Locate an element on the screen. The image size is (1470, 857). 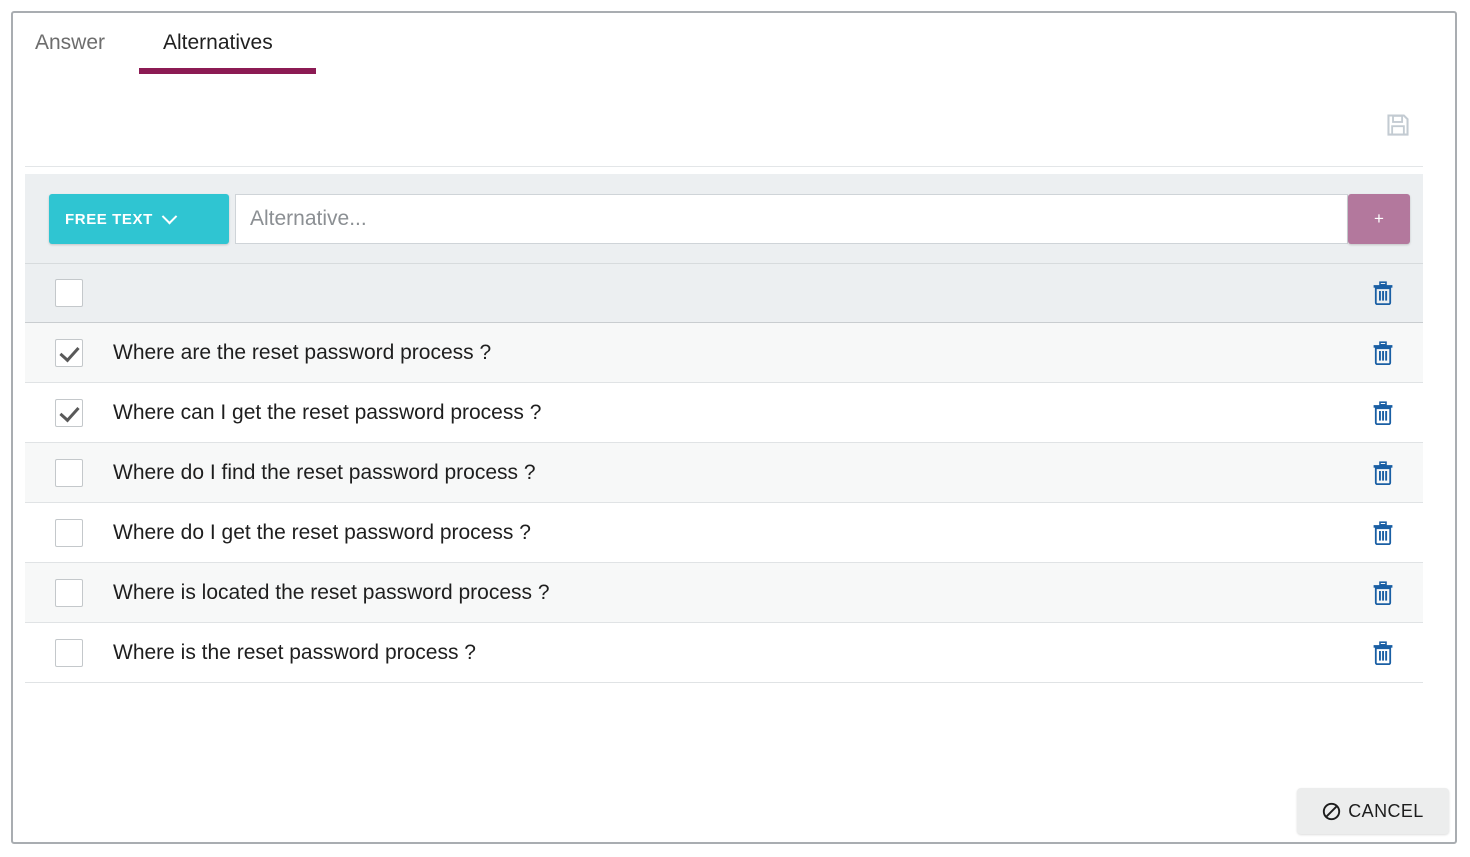
select-all-checkbox is located at coordinates (69, 293).